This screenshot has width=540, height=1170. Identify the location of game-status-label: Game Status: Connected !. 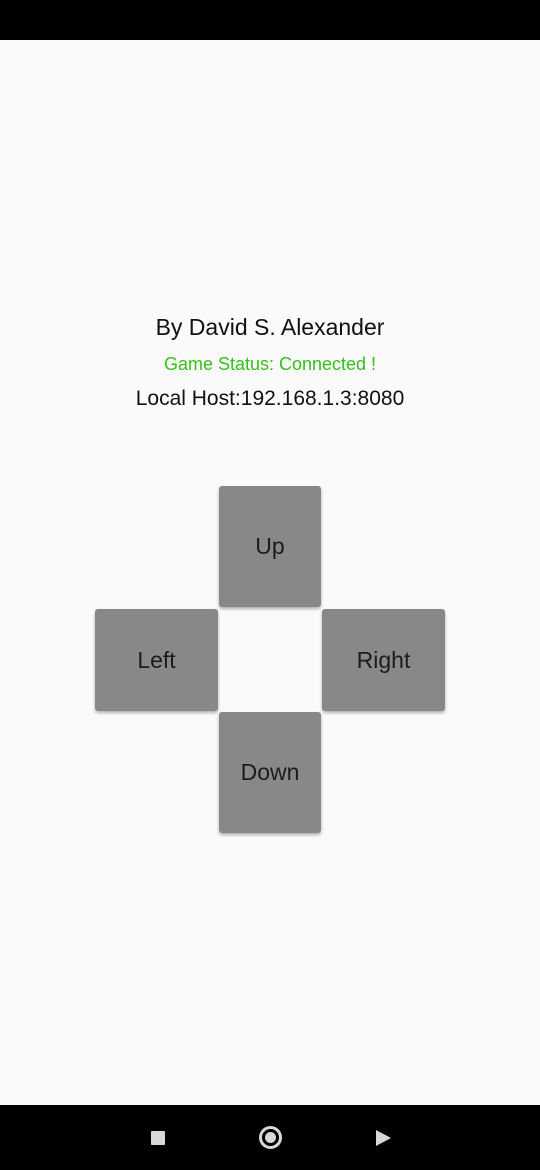
(270, 364).